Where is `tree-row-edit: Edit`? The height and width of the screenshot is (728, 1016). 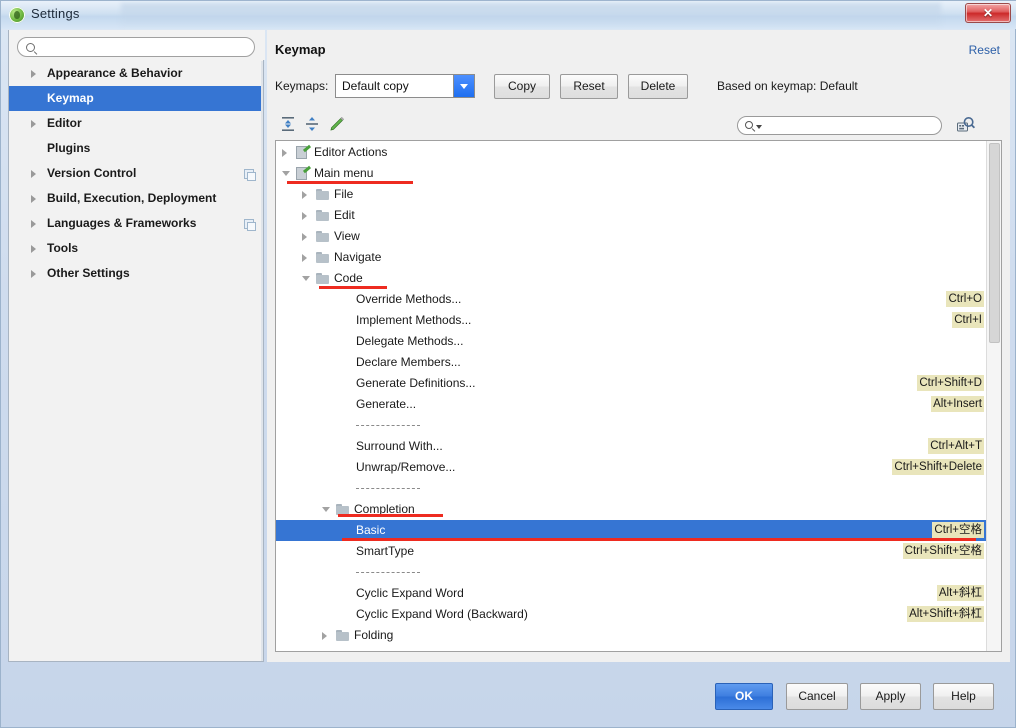
tree-row-edit: Edit is located at coordinates (631, 215).